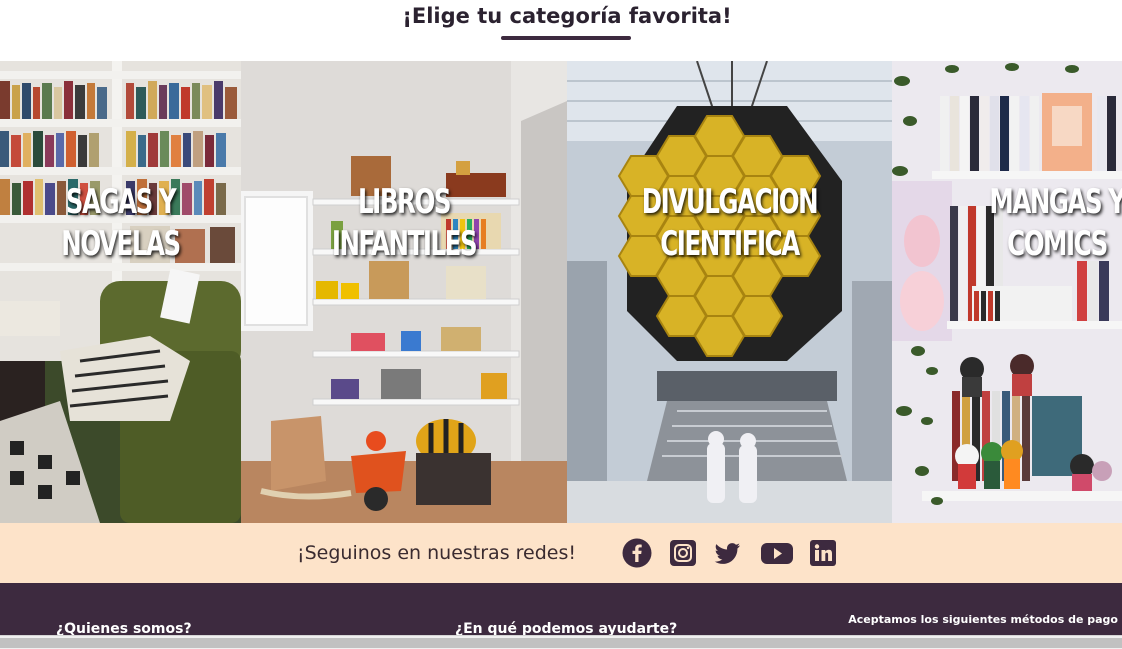  I want to click on section-header: ¡Elige tu categoría favorita!, so click(561, 30).